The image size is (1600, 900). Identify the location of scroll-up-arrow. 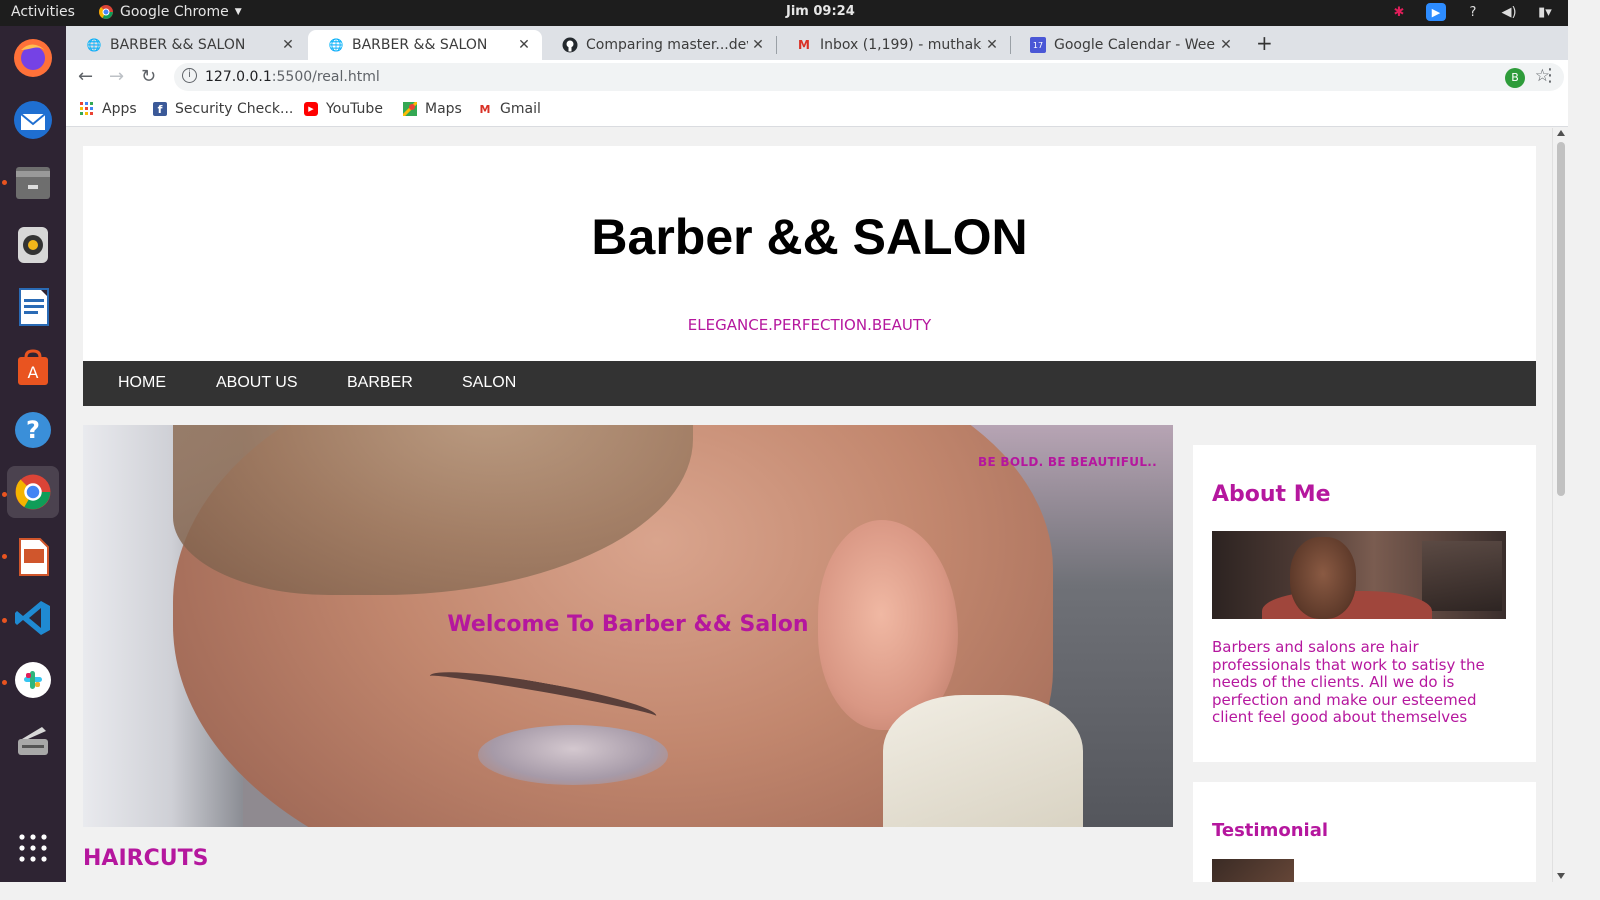
(1561, 133).